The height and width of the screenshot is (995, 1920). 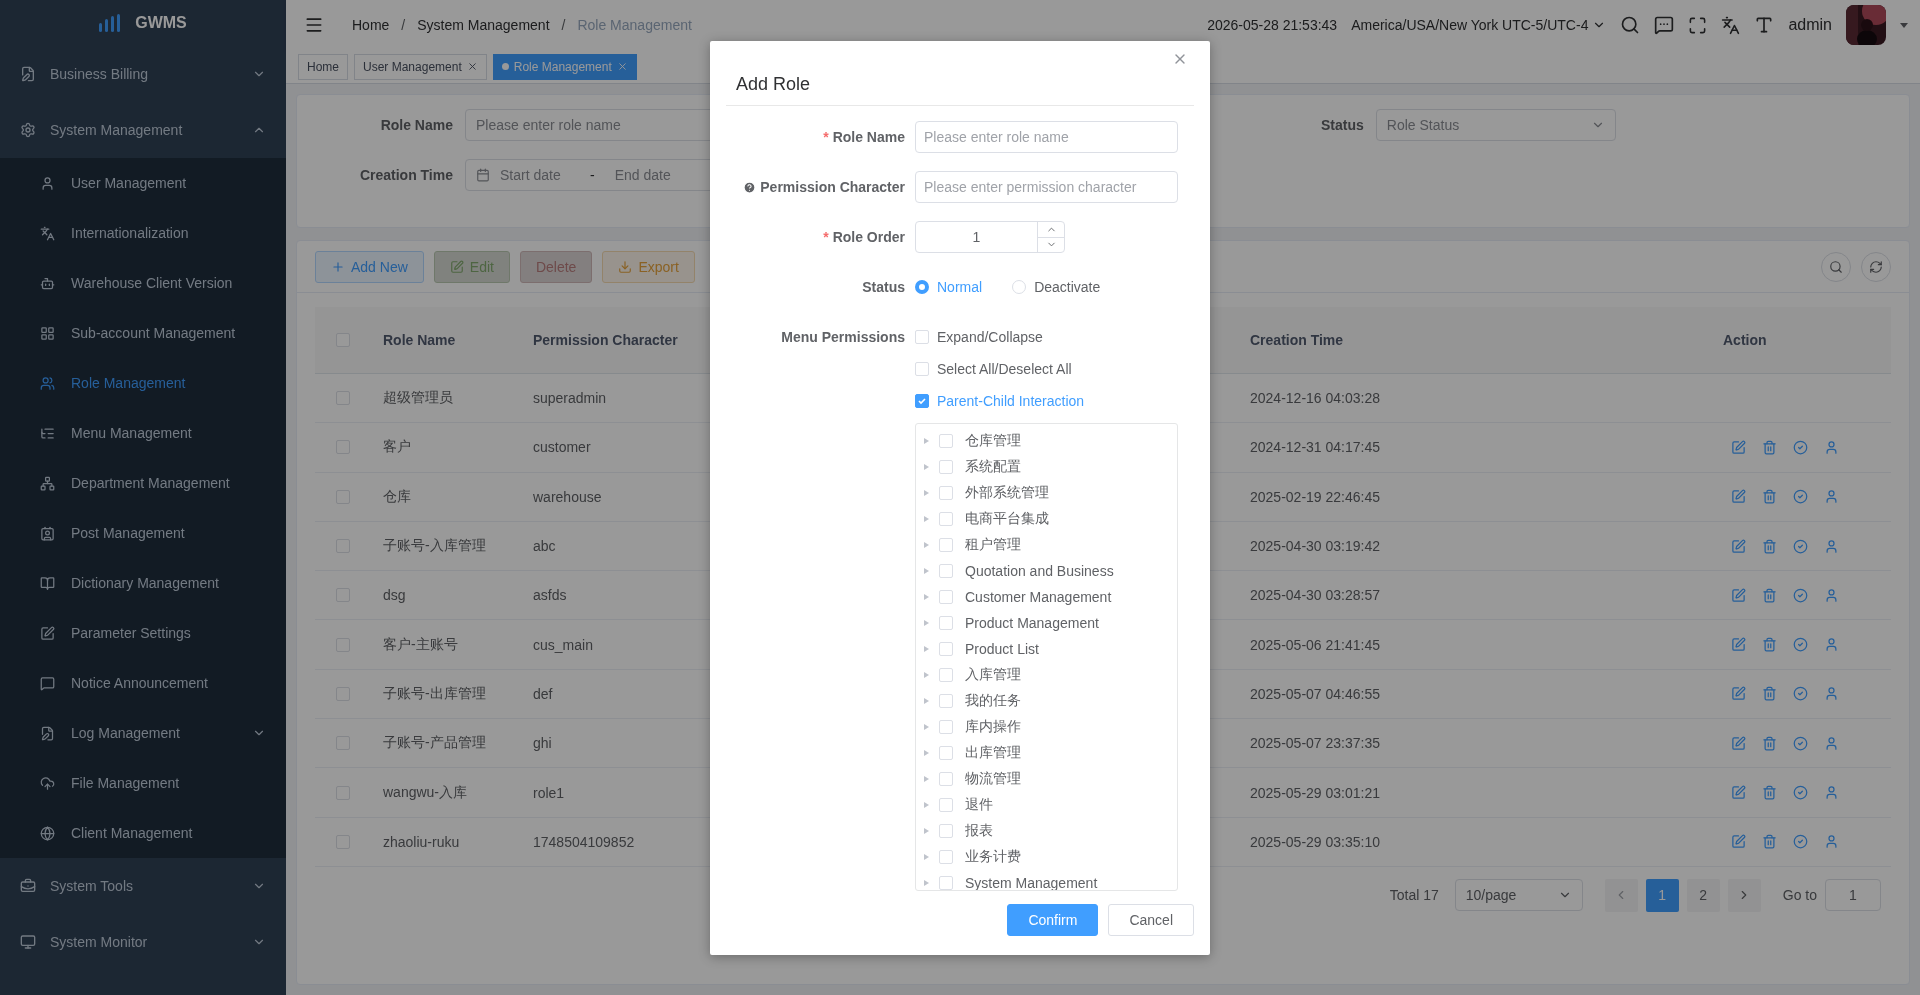 What do you see at coordinates (143, 183) in the screenshot?
I see `submenu-item: User Management` at bounding box center [143, 183].